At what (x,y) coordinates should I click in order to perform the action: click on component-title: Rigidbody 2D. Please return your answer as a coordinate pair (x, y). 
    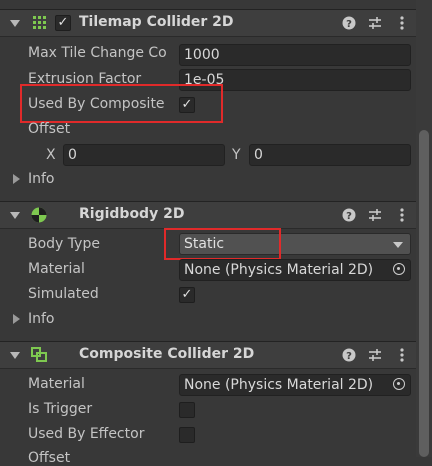
    Looking at the image, I should click on (132, 214).